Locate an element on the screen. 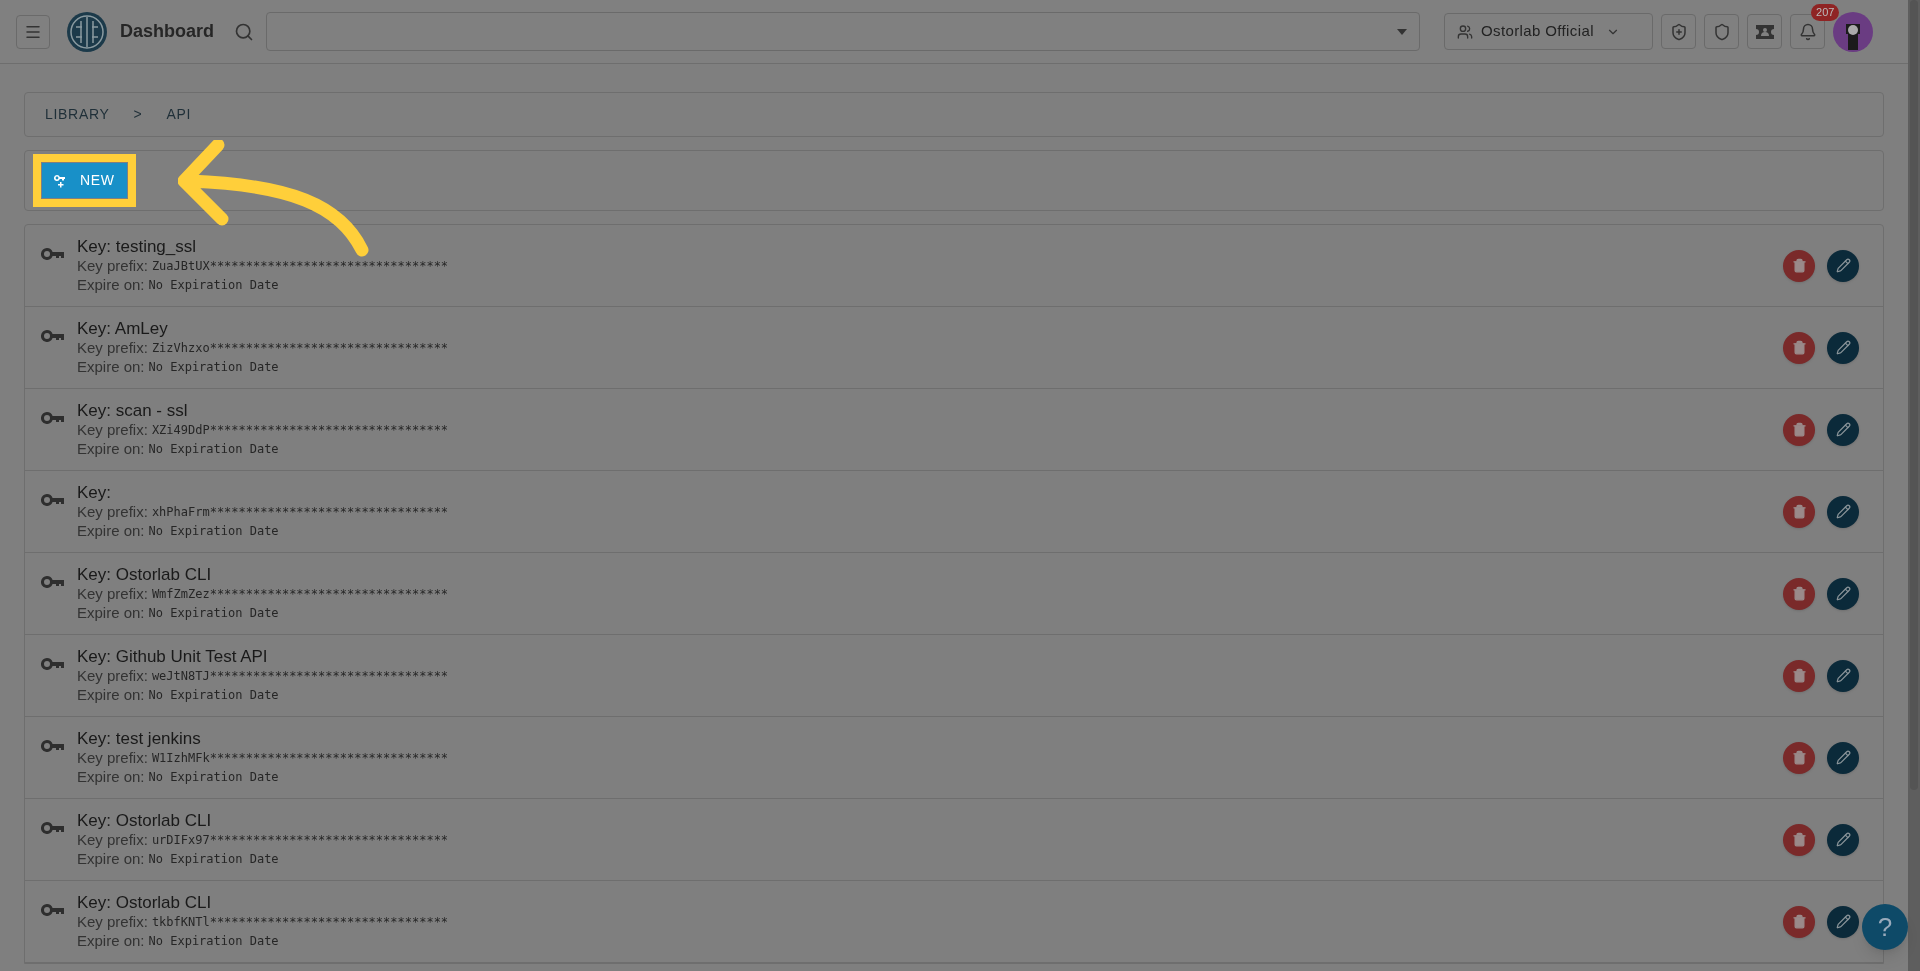 This screenshot has height=971, width=1920. help-button: ? is located at coordinates (1885, 927).